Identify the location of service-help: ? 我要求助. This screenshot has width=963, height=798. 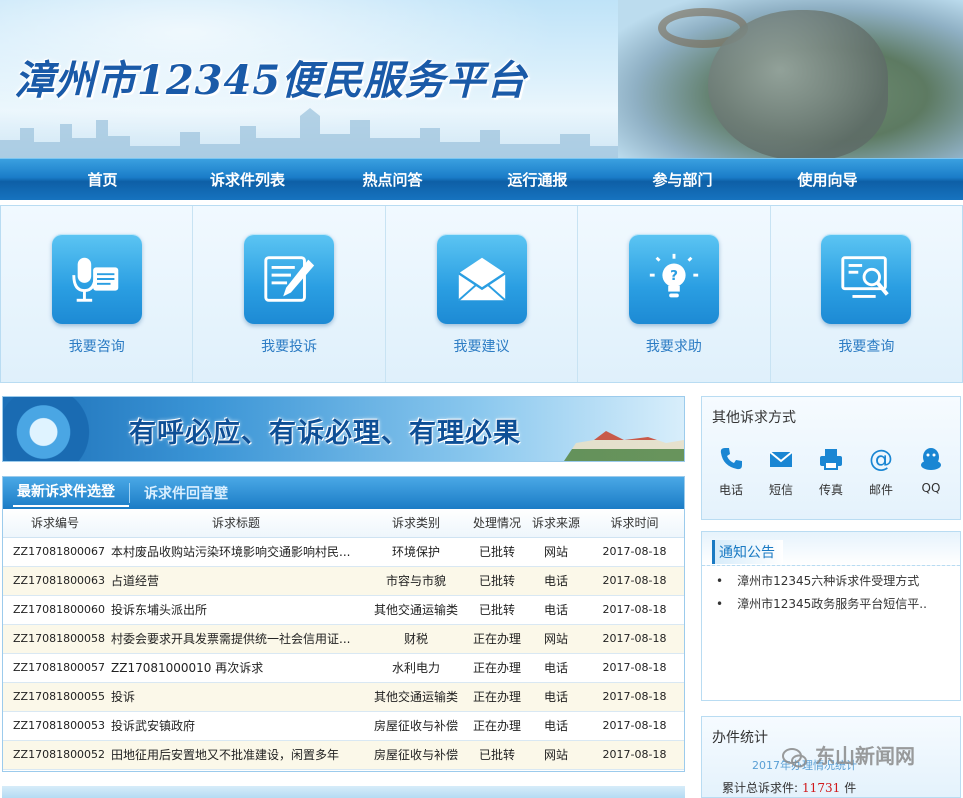
(674, 294).